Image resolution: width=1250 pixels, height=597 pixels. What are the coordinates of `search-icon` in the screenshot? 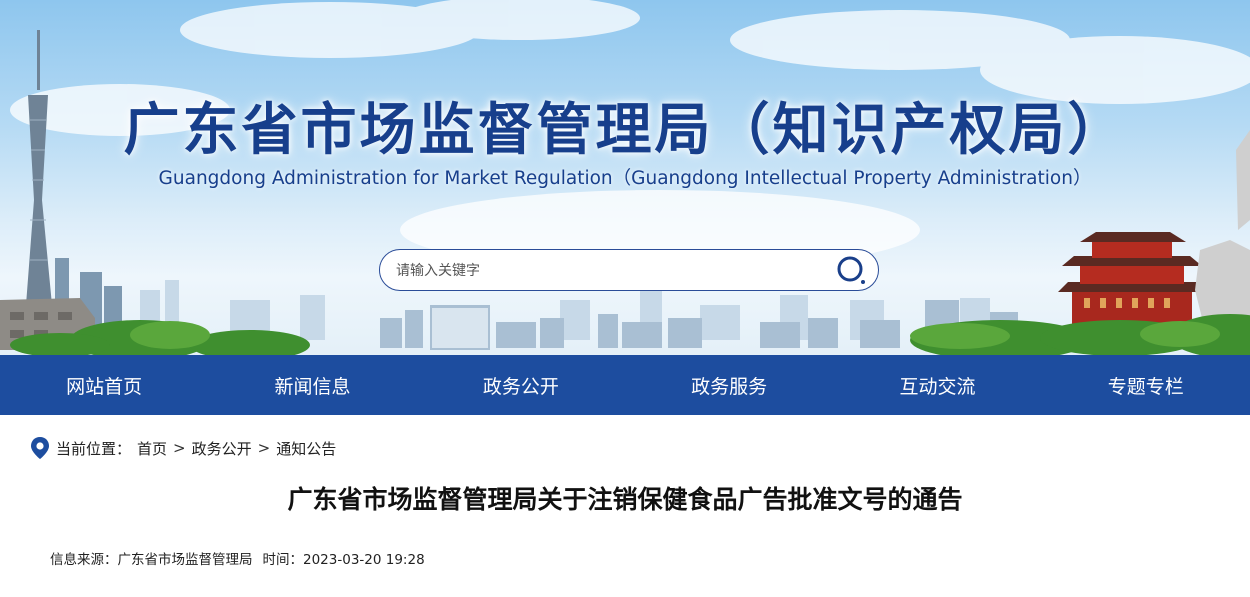 It's located at (852, 271).